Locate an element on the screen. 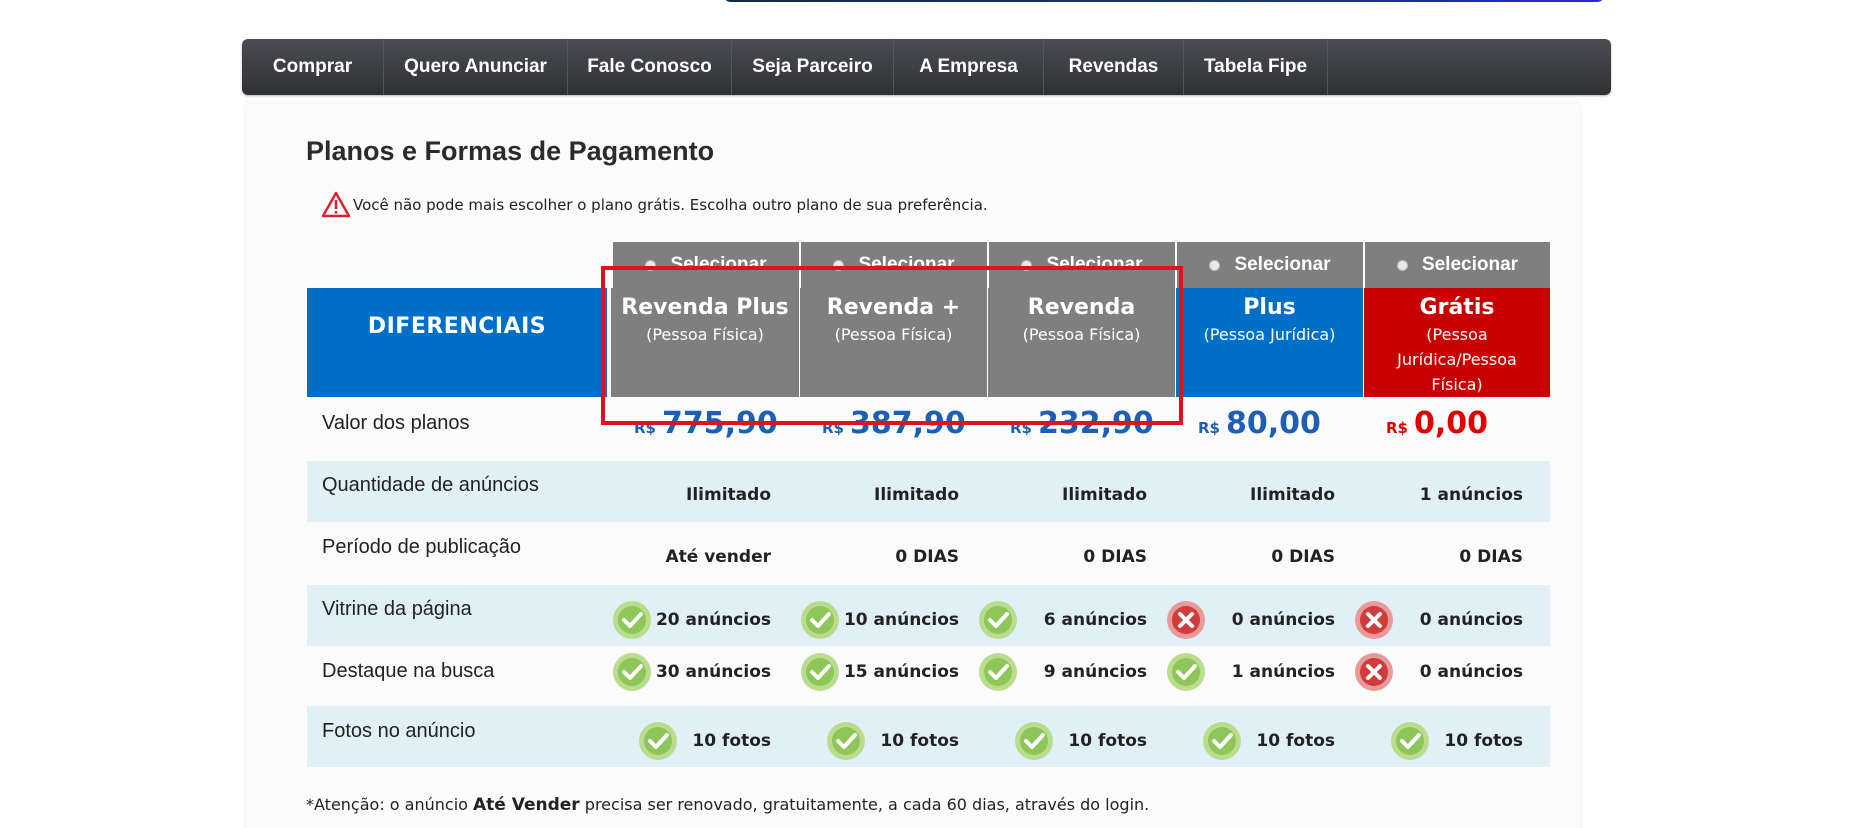 The image size is (1863, 828). row-label-showcase: Vitrine da página is located at coordinates (397, 609).